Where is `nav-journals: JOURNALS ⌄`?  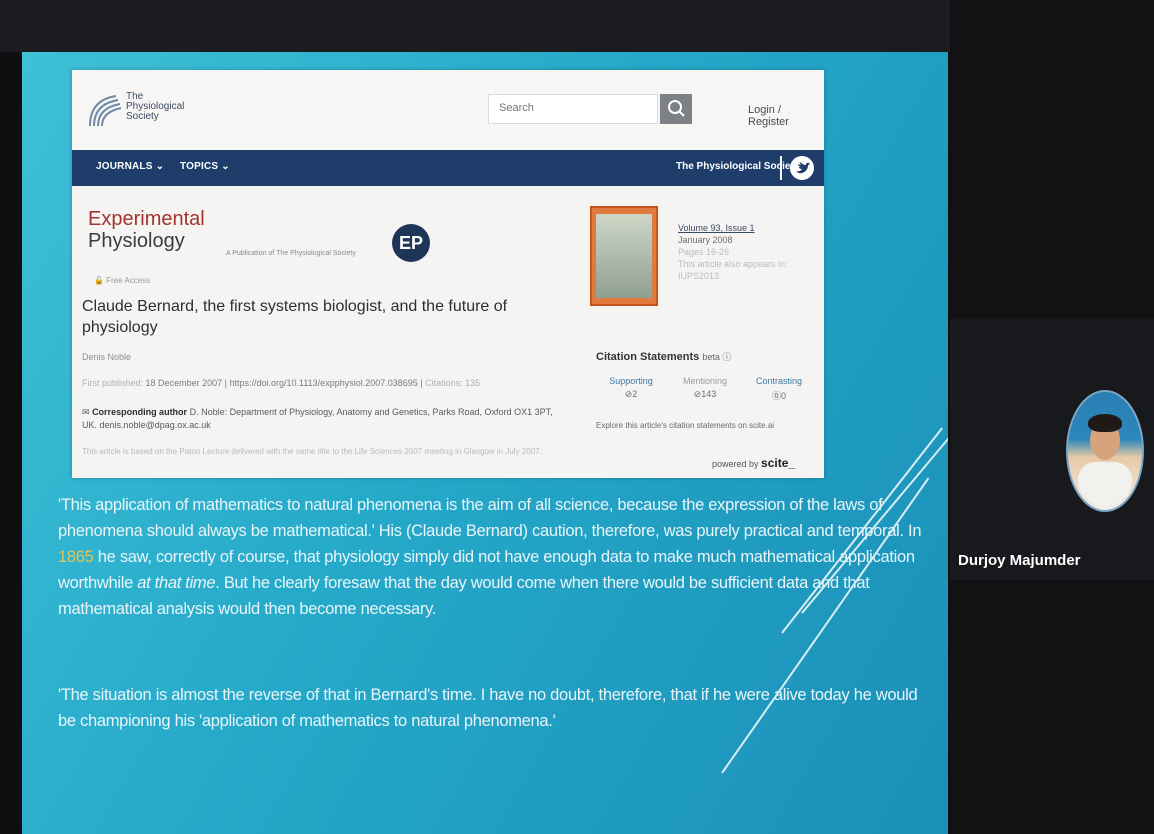 nav-journals: JOURNALS ⌄ is located at coordinates (130, 166).